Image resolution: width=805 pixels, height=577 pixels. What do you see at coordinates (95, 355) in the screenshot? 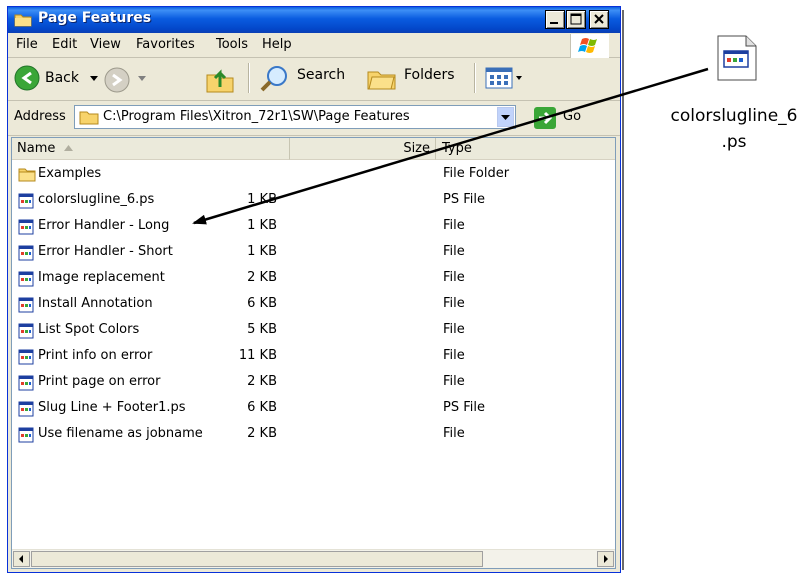
I see `file-name: Print info on error` at bounding box center [95, 355].